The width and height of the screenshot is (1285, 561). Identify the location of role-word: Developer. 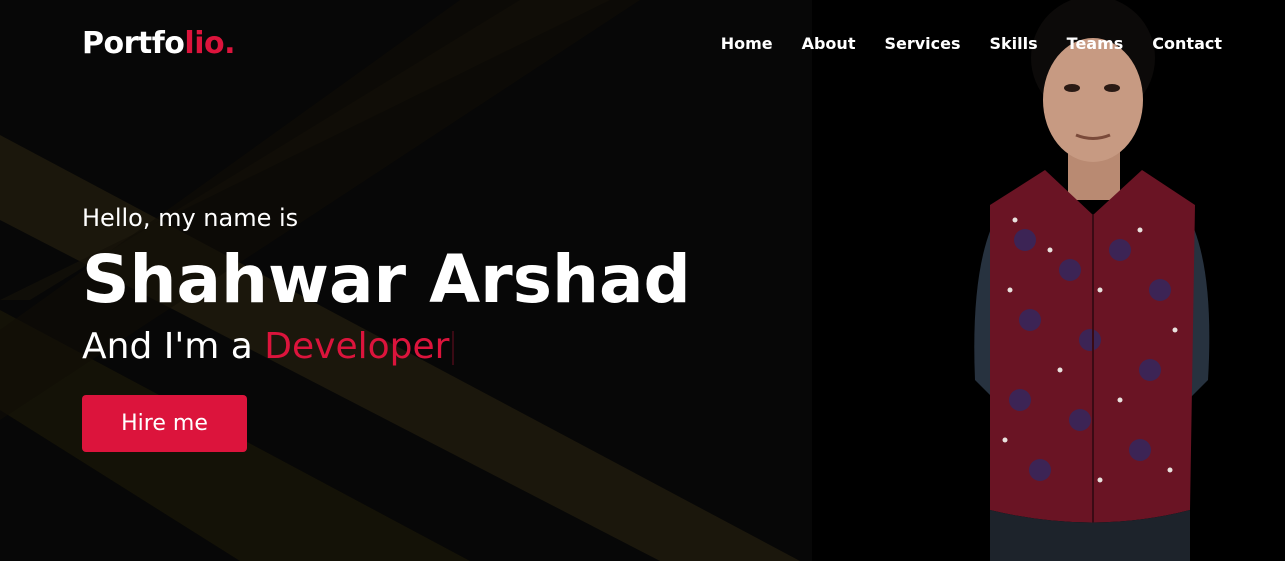
(357, 346).